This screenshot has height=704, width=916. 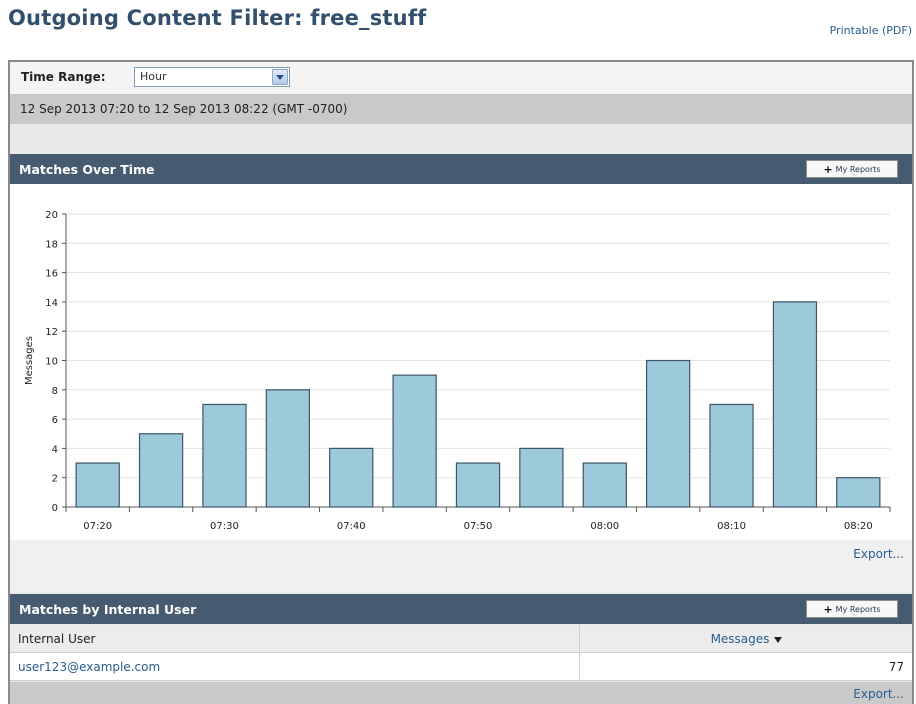 I want to click on y-tick-label: 6, so click(x=55, y=420).